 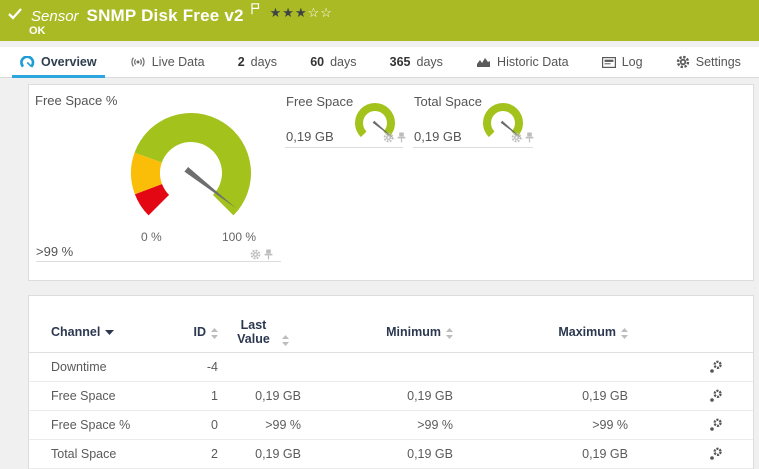 What do you see at coordinates (718, 62) in the screenshot?
I see `tab-label: Settings` at bounding box center [718, 62].